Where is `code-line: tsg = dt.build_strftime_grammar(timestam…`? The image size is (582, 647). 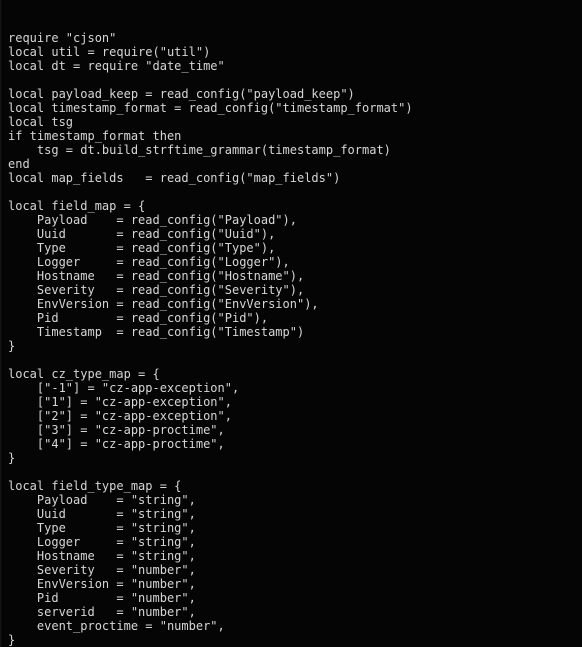
code-line: tsg = dt.build_strftime_grammar(timestam… is located at coordinates (199, 150).